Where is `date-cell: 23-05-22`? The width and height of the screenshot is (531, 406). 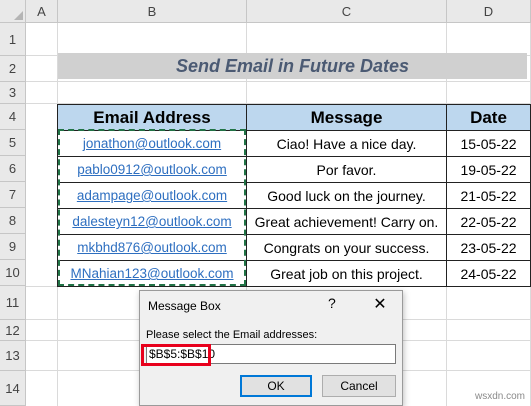
date-cell: 23-05-22 is located at coordinates (488, 247).